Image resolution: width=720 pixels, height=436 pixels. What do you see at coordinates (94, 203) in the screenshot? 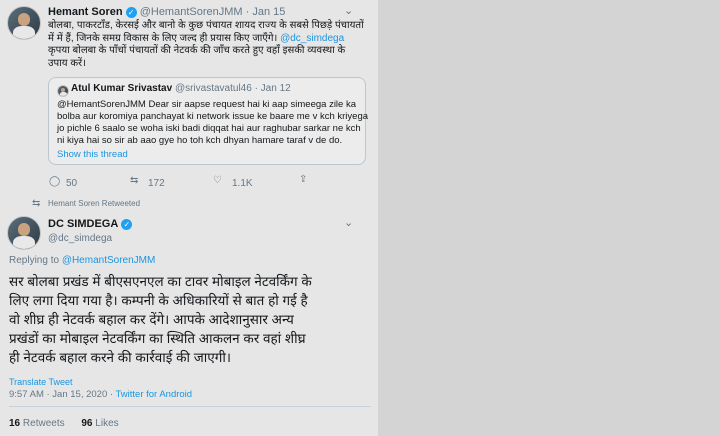
I see `retweet-notice-text: Hemant Soren Retweeted` at bounding box center [94, 203].